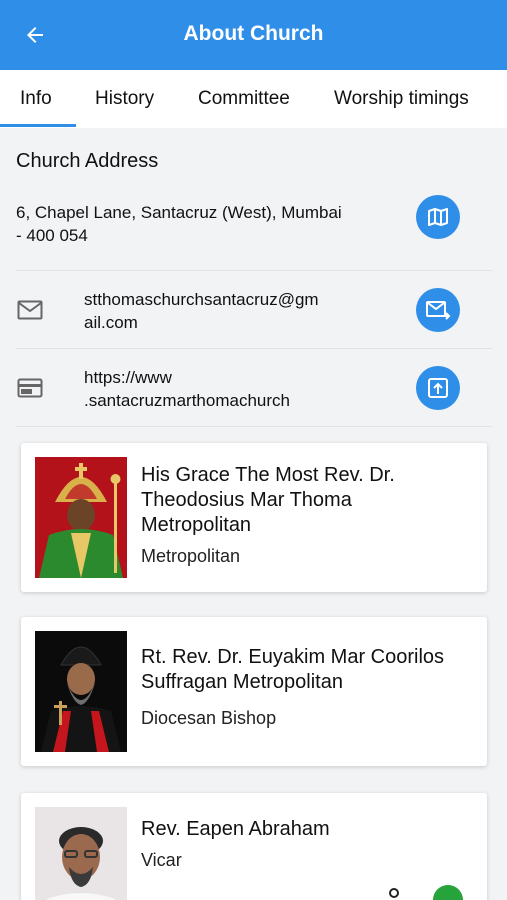 The image size is (507, 900). I want to click on app-bar: About Church, so click(253, 35).